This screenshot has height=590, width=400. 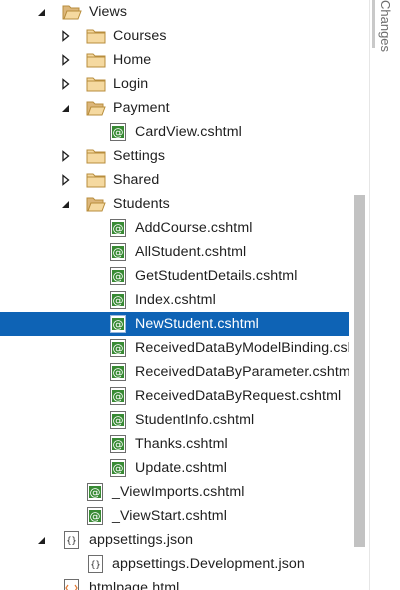 I want to click on tree-item-label: Home, so click(x=132, y=60).